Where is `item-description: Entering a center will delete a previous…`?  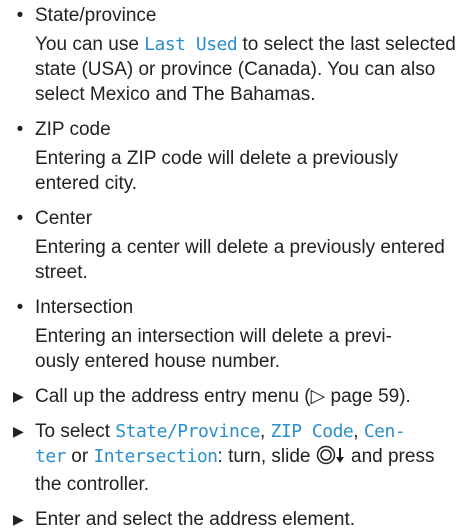
item-description: Entering a center will delete a previous… is located at coordinates (240, 260).